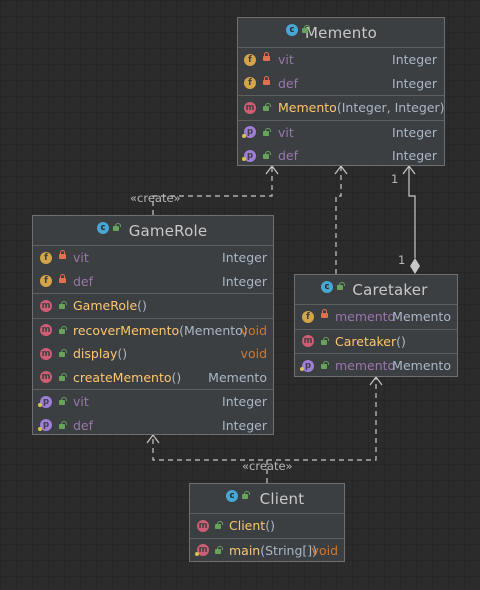 This screenshot has height=590, width=480. Describe the element at coordinates (155, 198) in the screenshot. I see `gamerole-create-label: «create»` at that location.